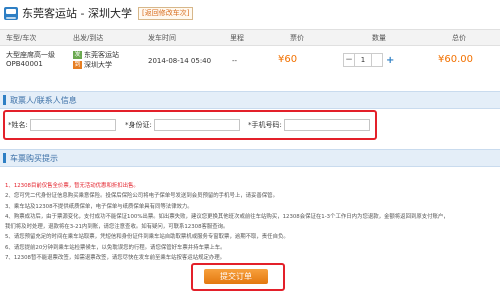 The height and width of the screenshot is (296, 500). I want to click on col-distance: 里程, so click(237, 38).